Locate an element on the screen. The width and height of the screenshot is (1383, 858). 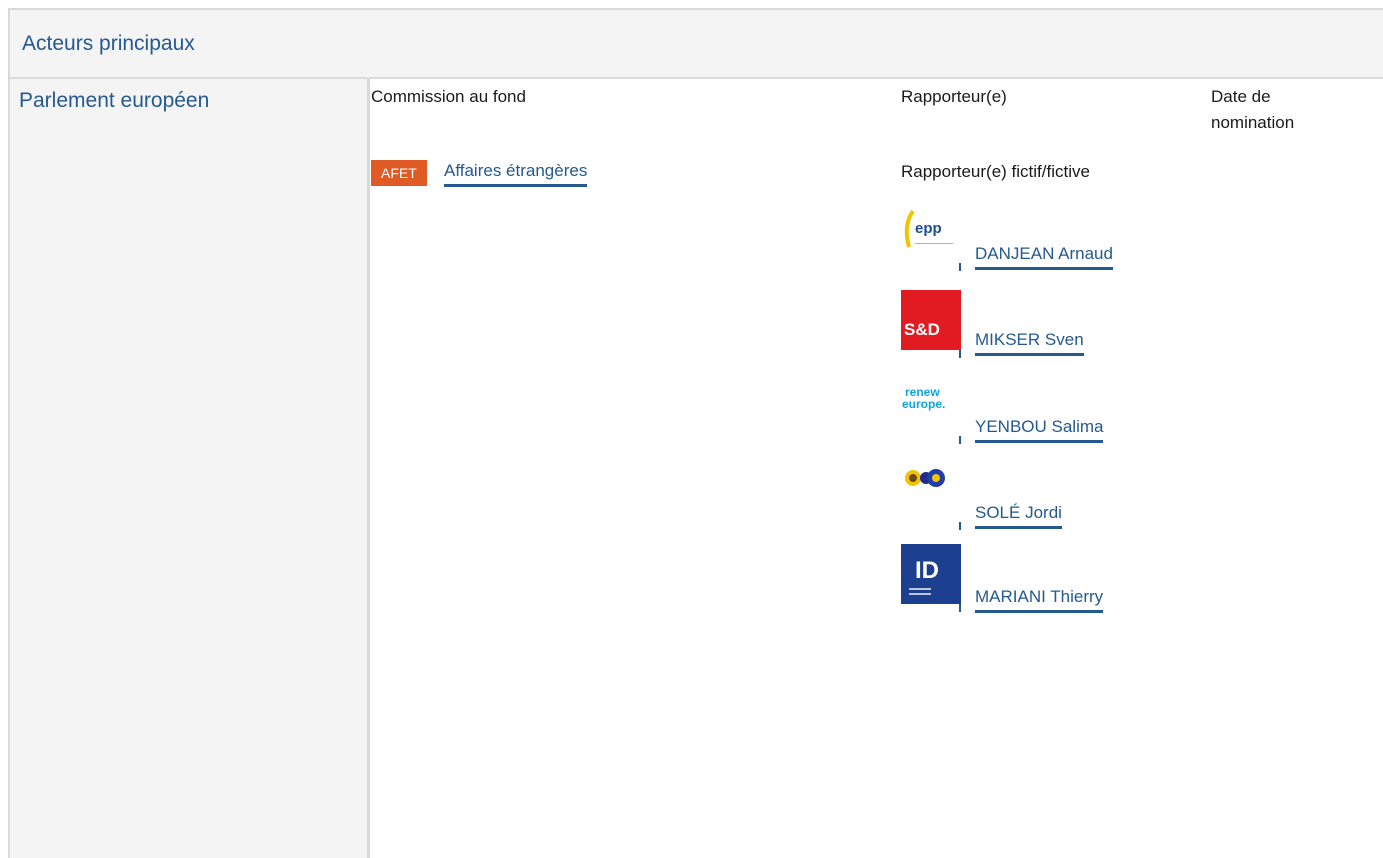
shadow-rapporteur-link: MARIANI Thierry is located at coordinates (1039, 599).